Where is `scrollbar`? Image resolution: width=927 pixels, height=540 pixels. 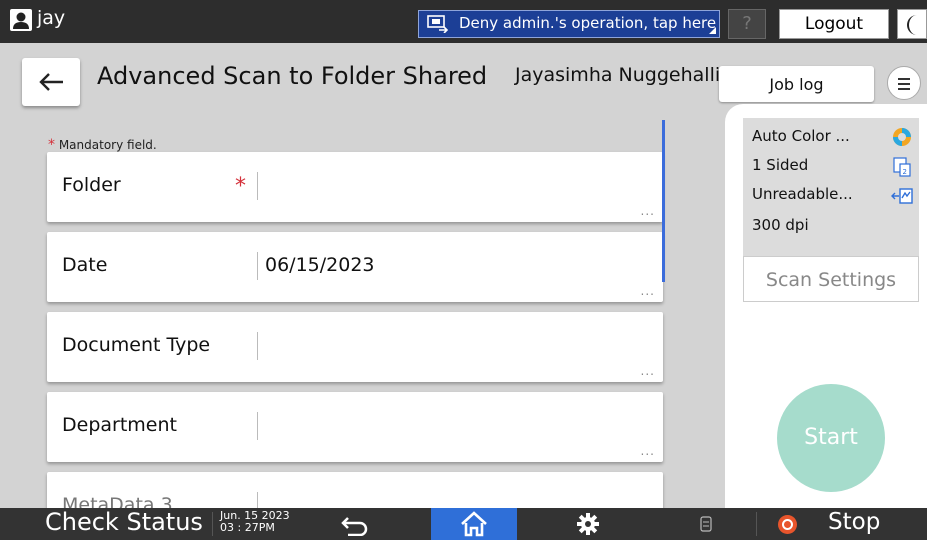
scrollbar is located at coordinates (663, 201).